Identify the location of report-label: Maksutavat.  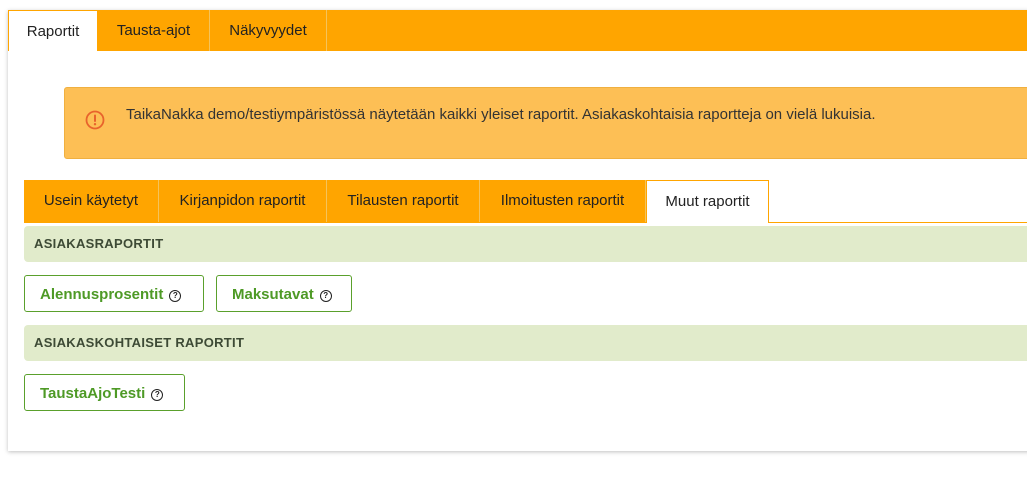
(273, 294).